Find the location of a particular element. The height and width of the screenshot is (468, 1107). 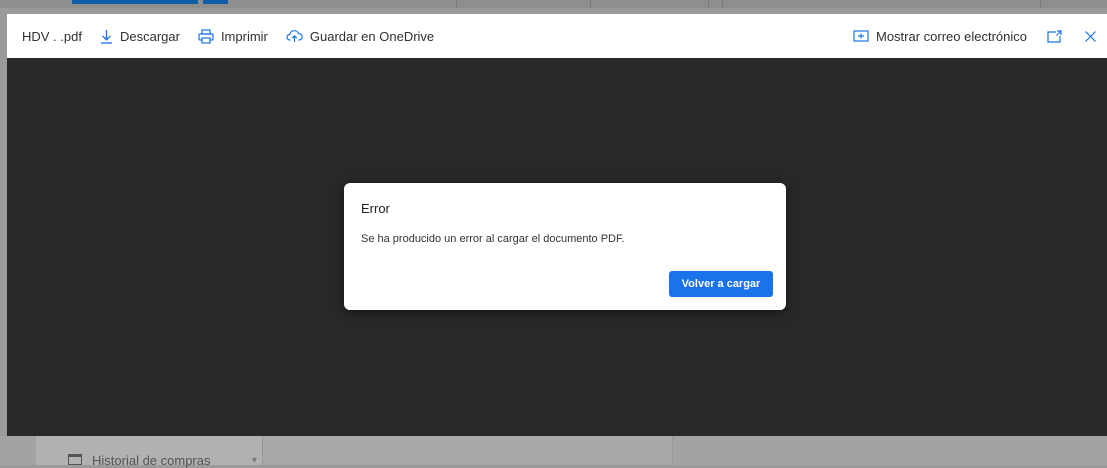

popout-button is located at coordinates (1054, 36).